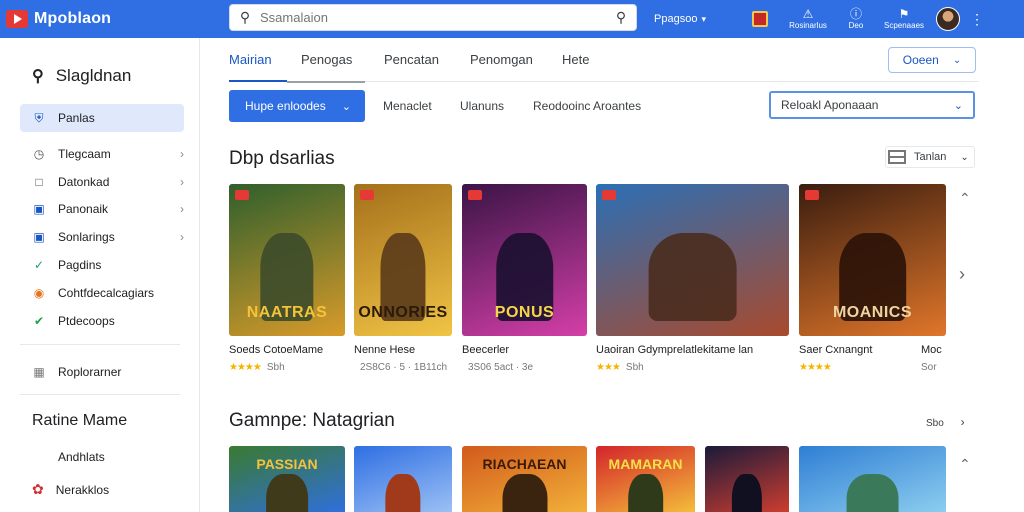  What do you see at coordinates (931, 350) in the screenshot?
I see `game-name: Moc` at bounding box center [931, 350].